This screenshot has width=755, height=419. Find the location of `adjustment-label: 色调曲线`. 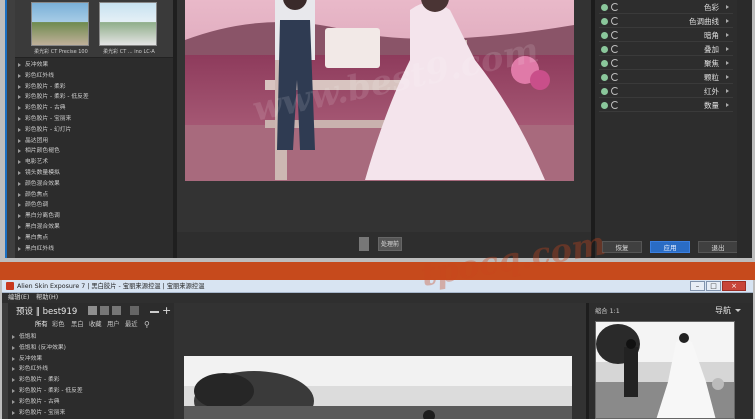

adjustment-label: 色调曲线 is located at coordinates (704, 21).